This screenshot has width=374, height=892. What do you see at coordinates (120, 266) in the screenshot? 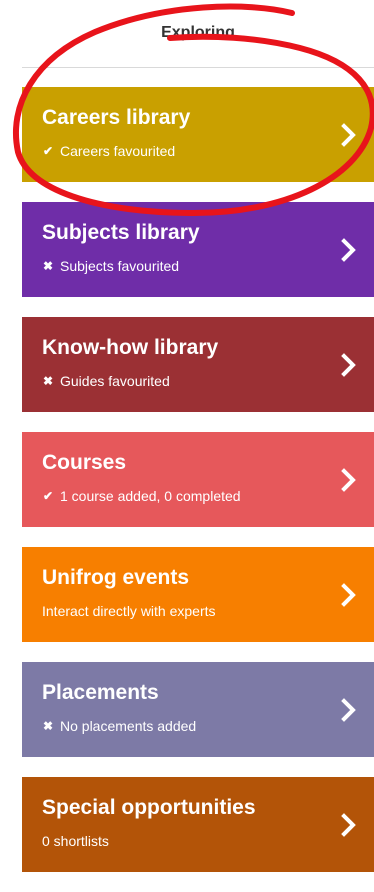
I see `tile-status-text: Subjects favourited` at bounding box center [120, 266].